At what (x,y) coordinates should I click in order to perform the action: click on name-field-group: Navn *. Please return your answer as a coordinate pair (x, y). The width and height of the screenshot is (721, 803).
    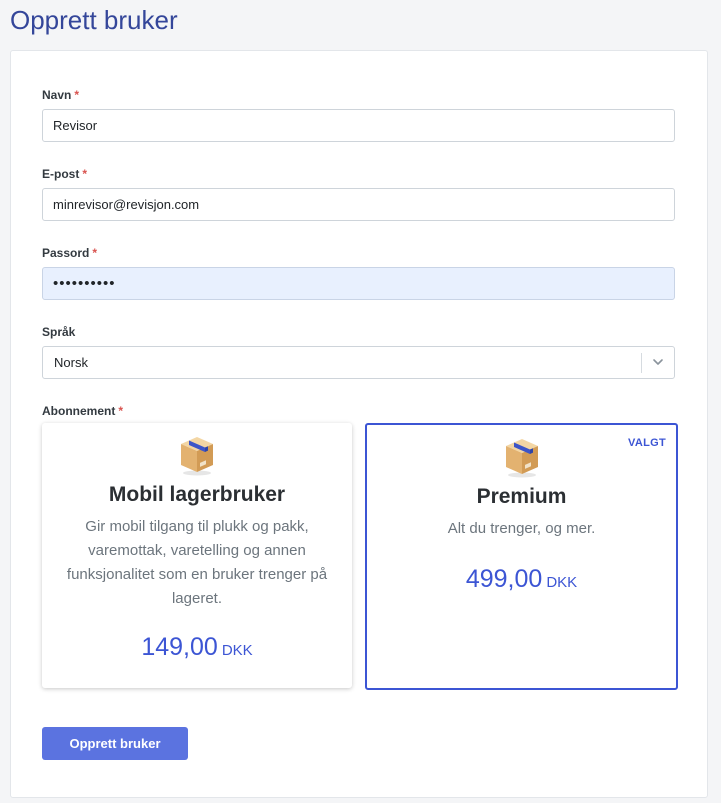
    Looking at the image, I should click on (358, 114).